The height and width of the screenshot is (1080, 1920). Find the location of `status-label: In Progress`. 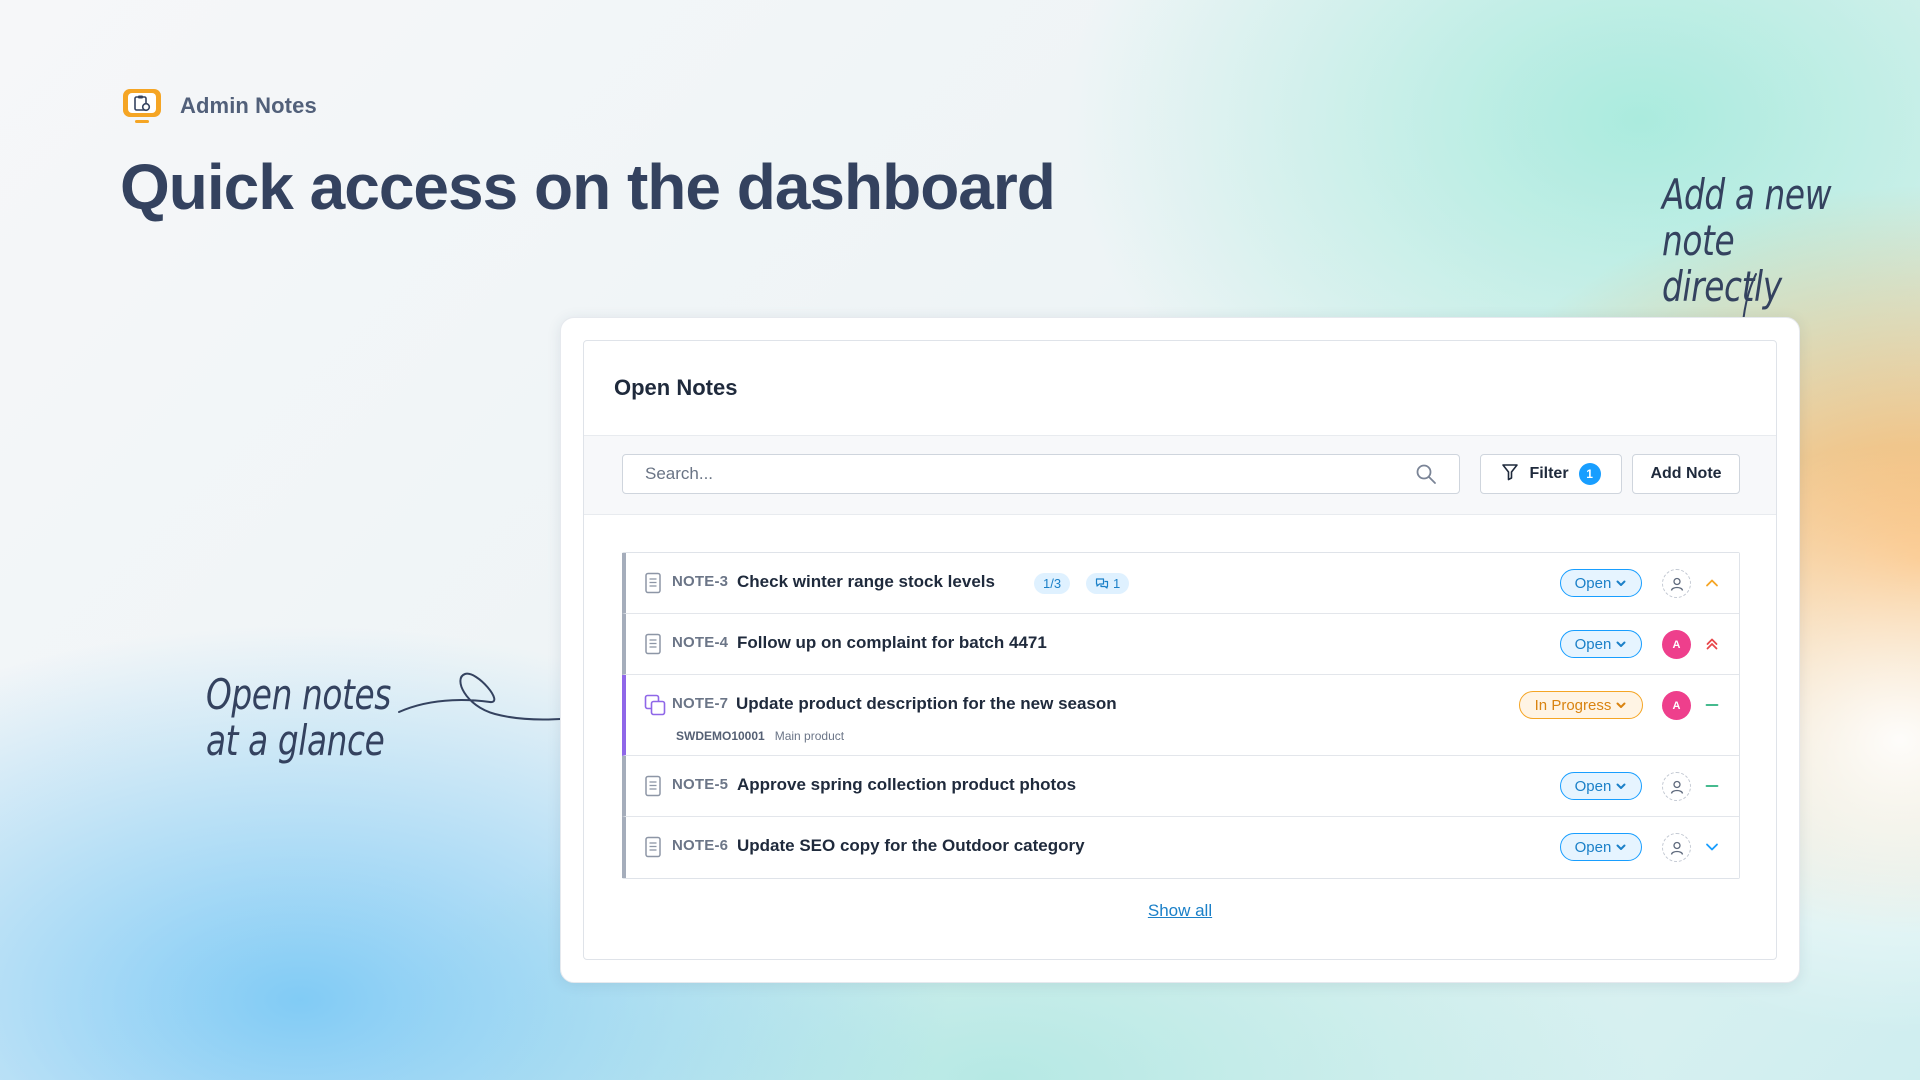

status-label: In Progress is located at coordinates (1573, 705).